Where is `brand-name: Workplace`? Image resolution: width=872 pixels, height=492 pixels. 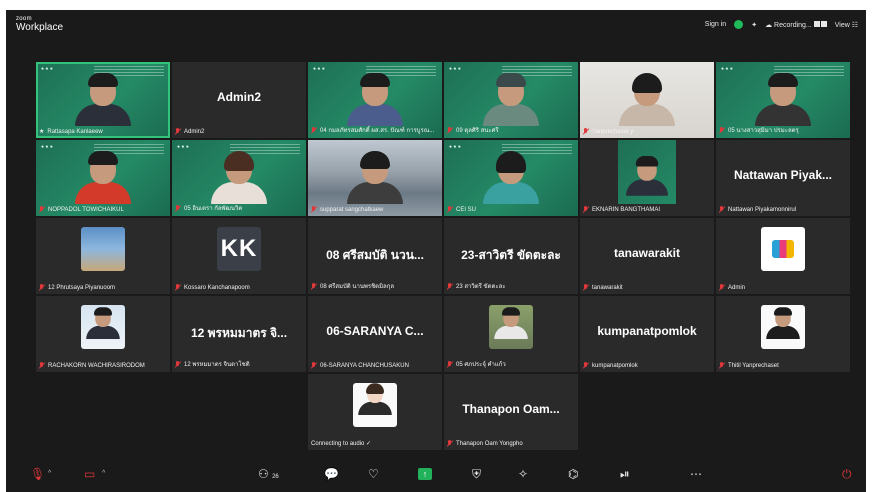
brand-name: Workplace is located at coordinates (40, 27).